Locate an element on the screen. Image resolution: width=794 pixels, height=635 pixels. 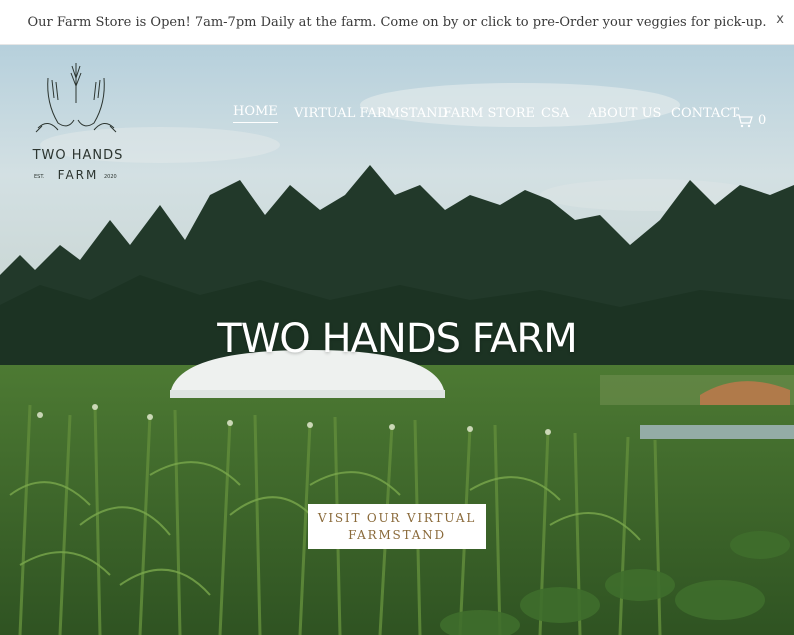
nav-csa: CSA is located at coordinates (555, 113).